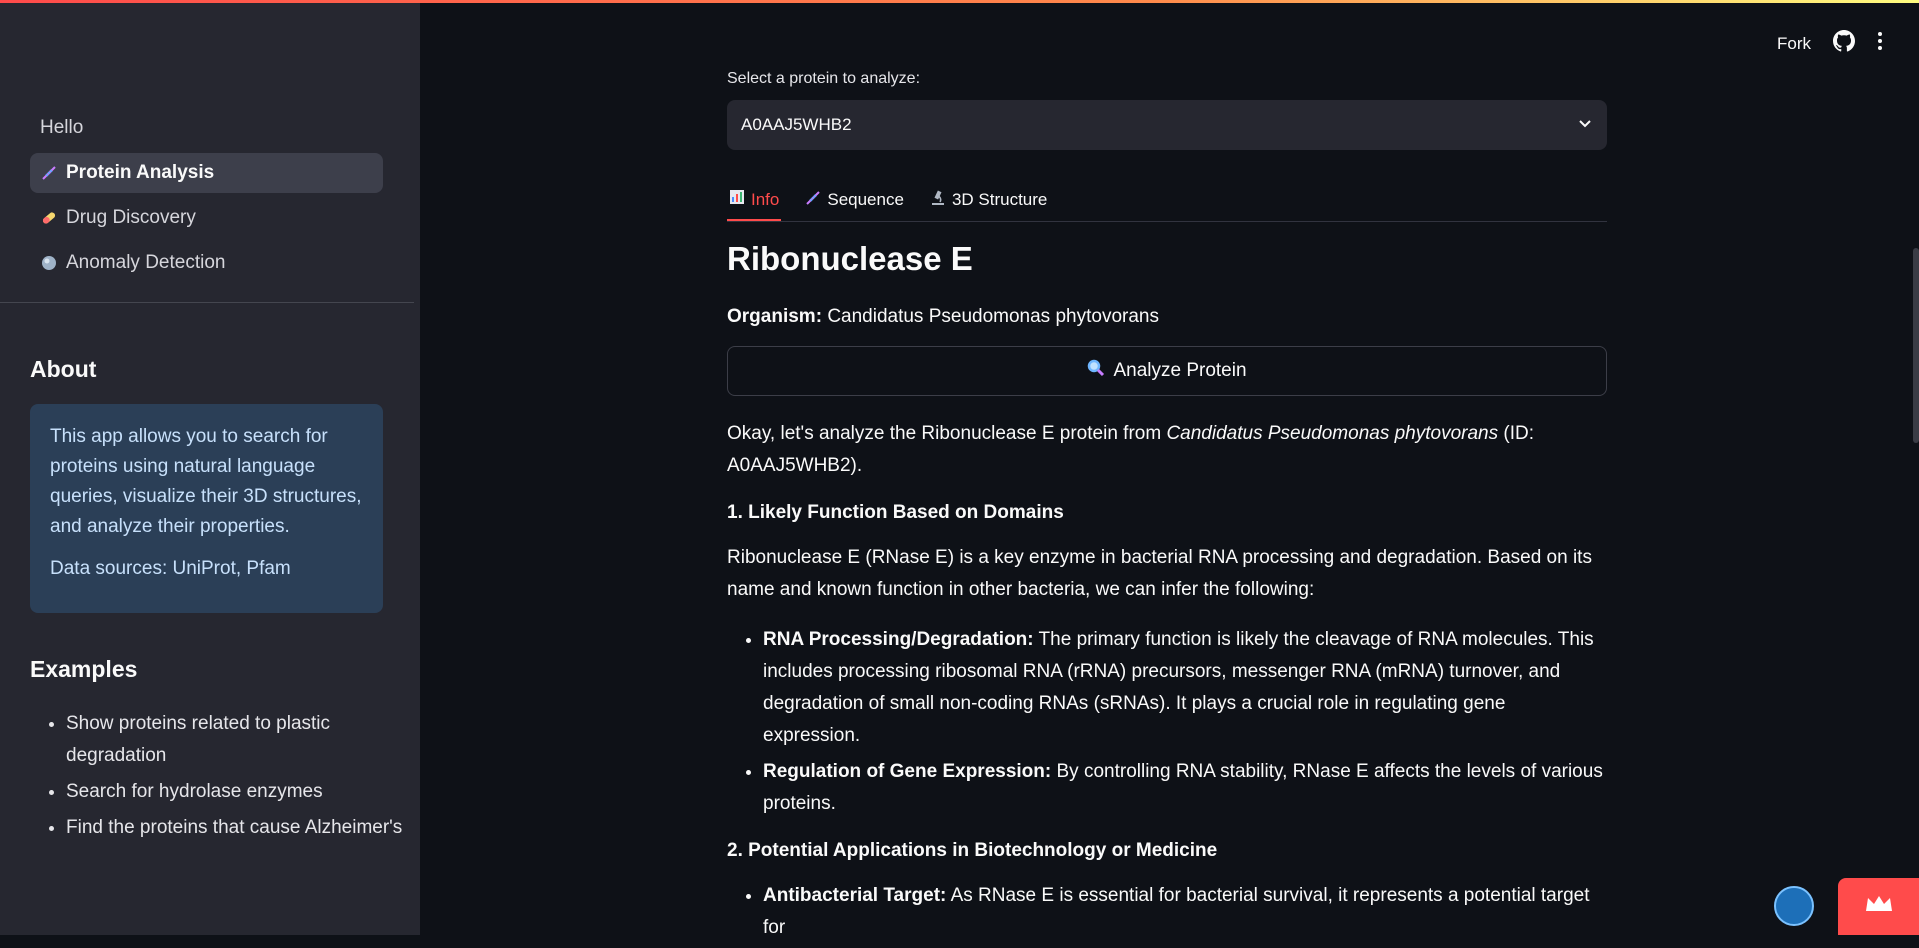  I want to click on about-sources: Data sources: UniProt, Pfam, so click(170, 568).